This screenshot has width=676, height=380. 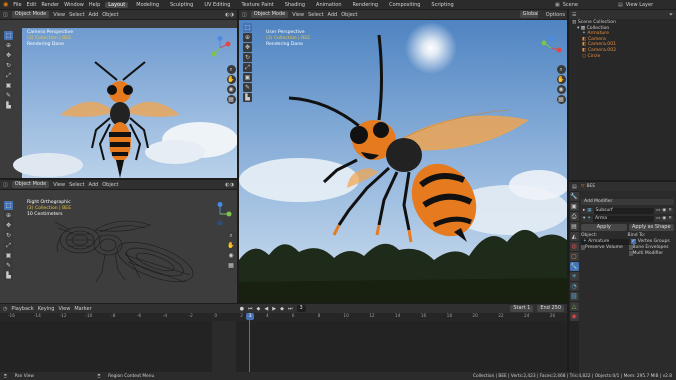 I want to click on jump-start-icon: ⏮, so click(x=250, y=309).